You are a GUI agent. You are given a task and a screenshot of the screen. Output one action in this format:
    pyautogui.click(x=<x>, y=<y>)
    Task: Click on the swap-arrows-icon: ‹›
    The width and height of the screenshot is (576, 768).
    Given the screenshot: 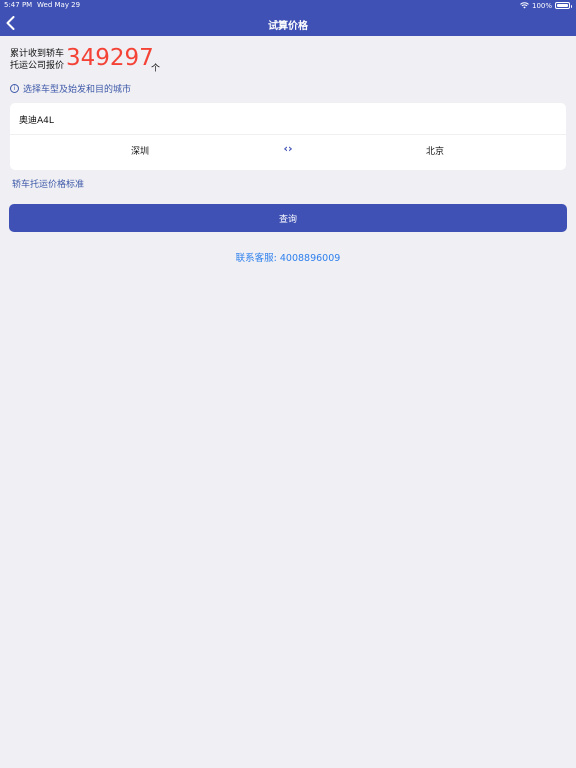 What is the action you would take?
    pyautogui.click(x=288, y=149)
    